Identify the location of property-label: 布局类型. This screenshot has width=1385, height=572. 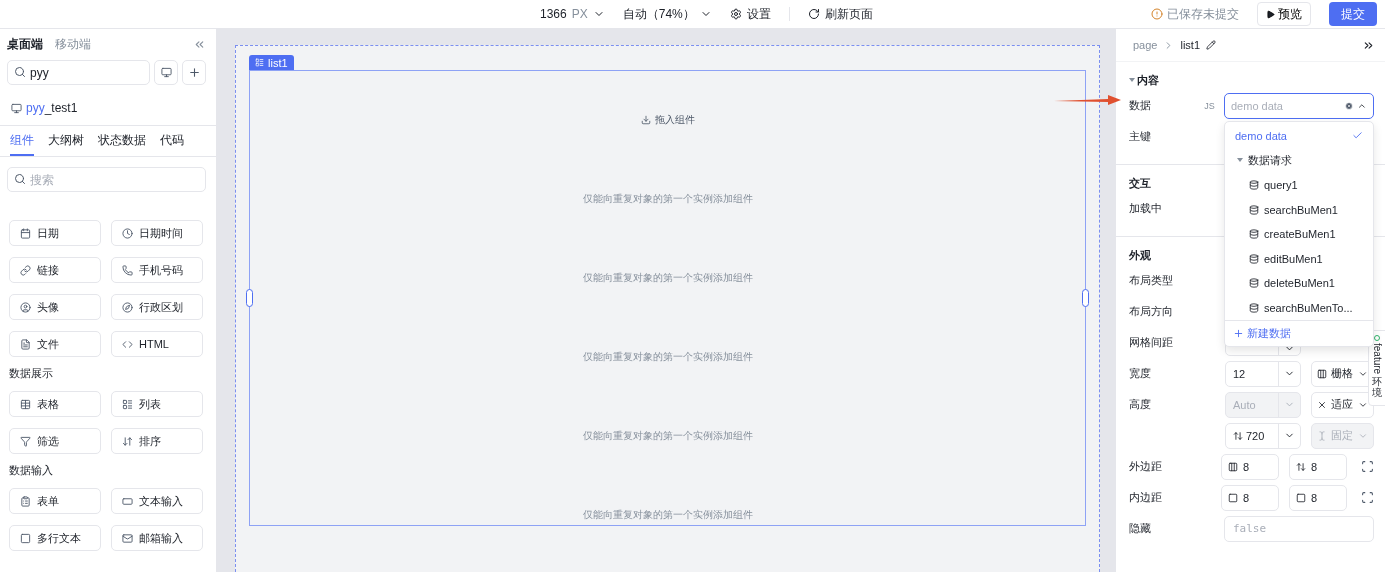
(1151, 280).